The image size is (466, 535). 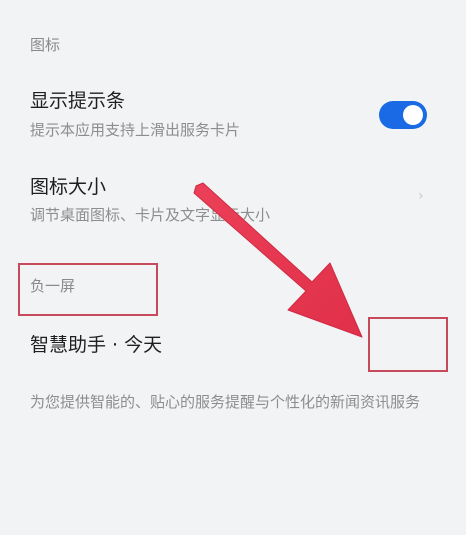 What do you see at coordinates (421, 196) in the screenshot?
I see `chevron-right-icon: ›` at bounding box center [421, 196].